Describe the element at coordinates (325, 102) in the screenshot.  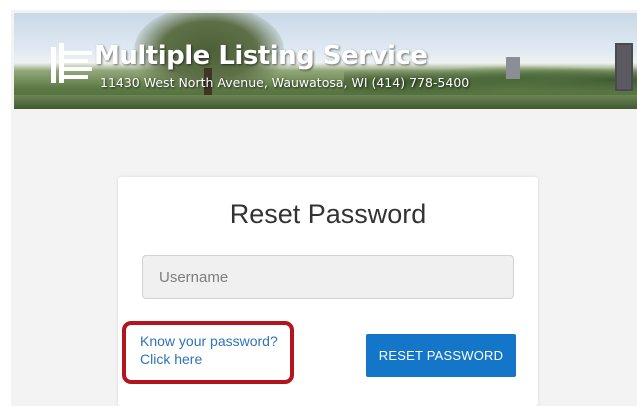
I see `grass-strip` at that location.